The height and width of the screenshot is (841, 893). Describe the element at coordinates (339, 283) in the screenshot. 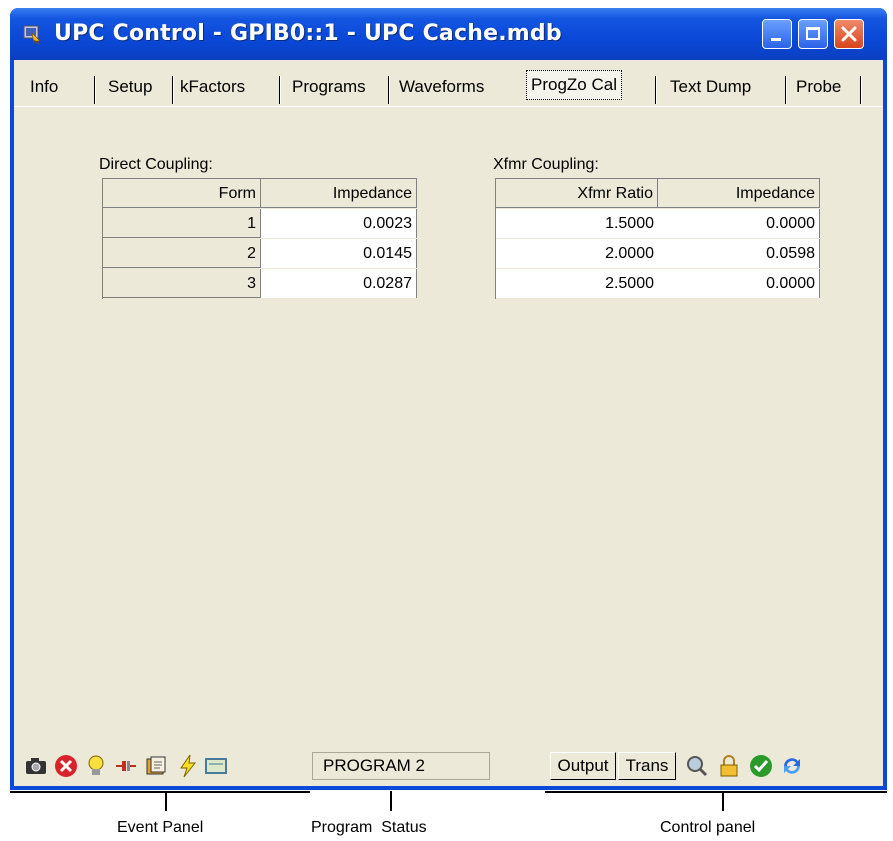

I see `impedance-cell: 0.0287` at that location.